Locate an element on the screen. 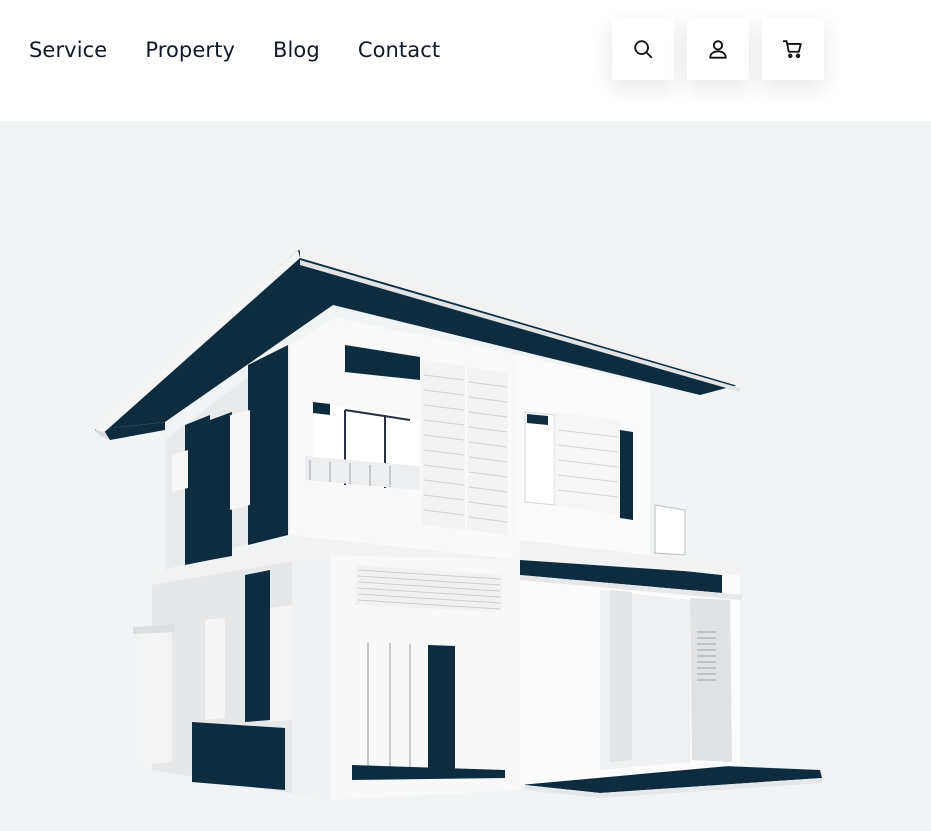 This screenshot has width=931, height=831. nav-item-property: Property is located at coordinates (190, 50).